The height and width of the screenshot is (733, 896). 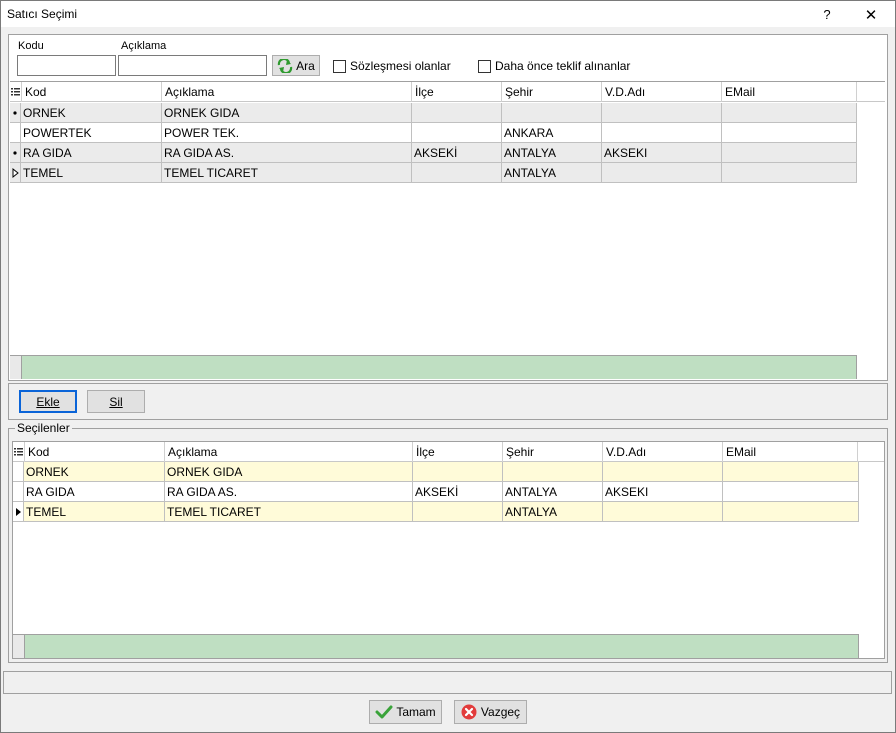 I want to click on help-button: ?, so click(x=827, y=14).